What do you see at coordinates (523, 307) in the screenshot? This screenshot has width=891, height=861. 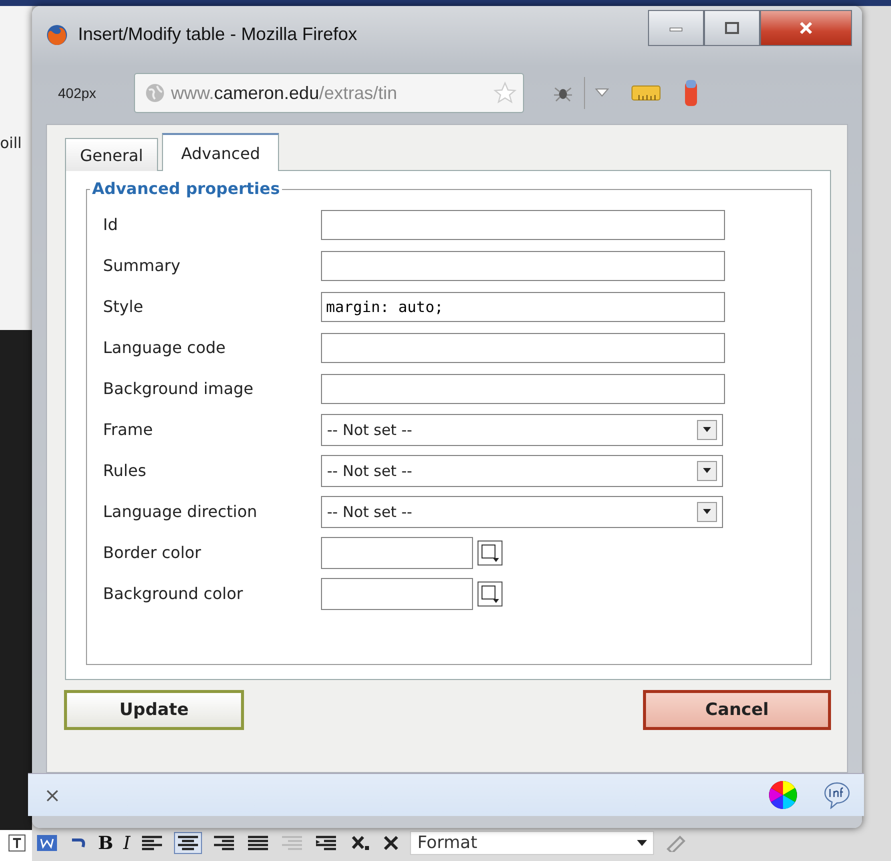 I see `text-field: margin: auto;` at bounding box center [523, 307].